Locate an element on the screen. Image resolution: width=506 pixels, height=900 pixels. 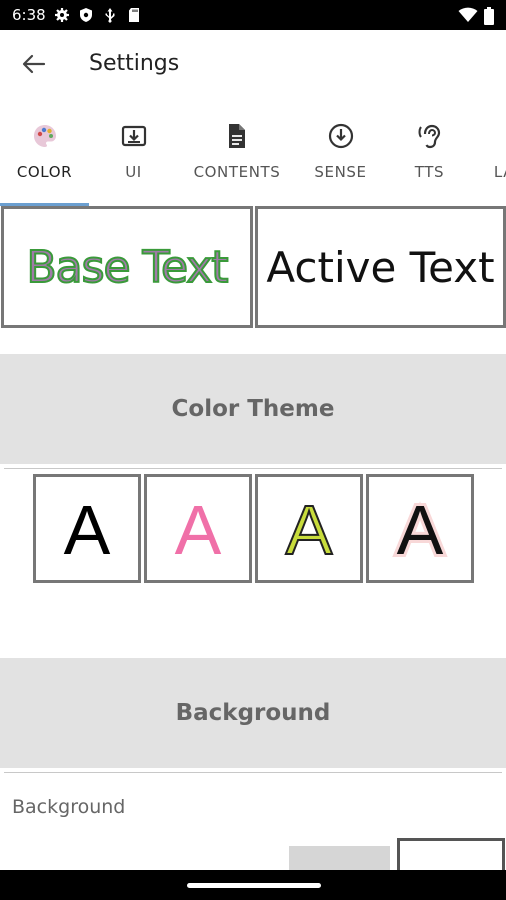
theme-option-black: A is located at coordinates (87, 528).